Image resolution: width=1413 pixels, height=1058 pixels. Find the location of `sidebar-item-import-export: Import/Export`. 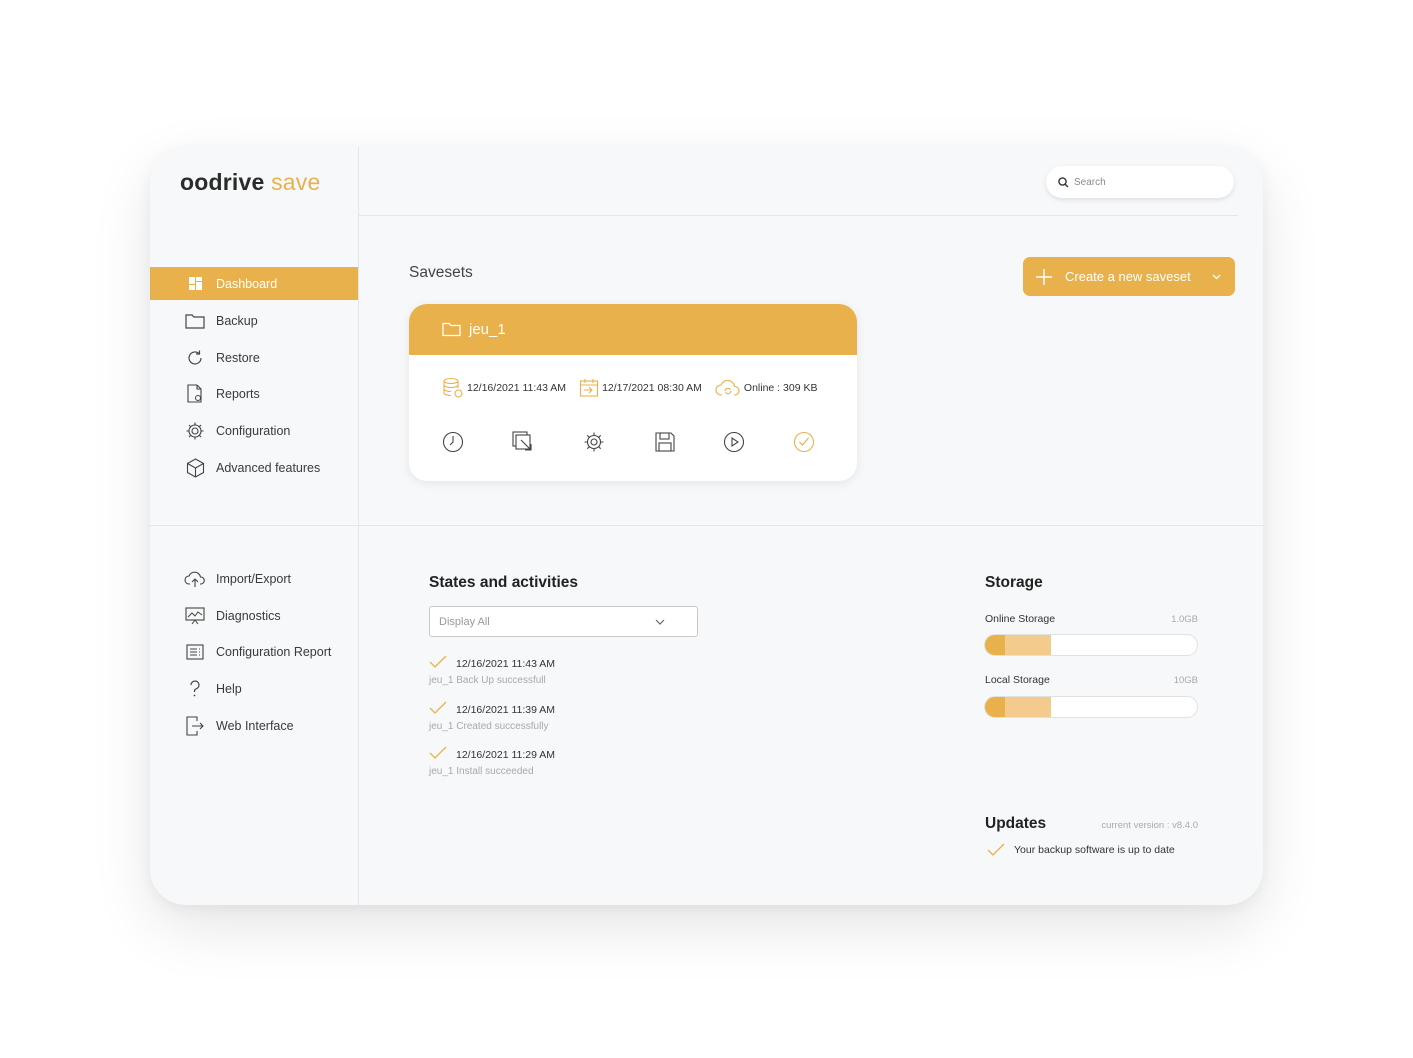

sidebar-item-import-export: Import/Export is located at coordinates (254, 578).